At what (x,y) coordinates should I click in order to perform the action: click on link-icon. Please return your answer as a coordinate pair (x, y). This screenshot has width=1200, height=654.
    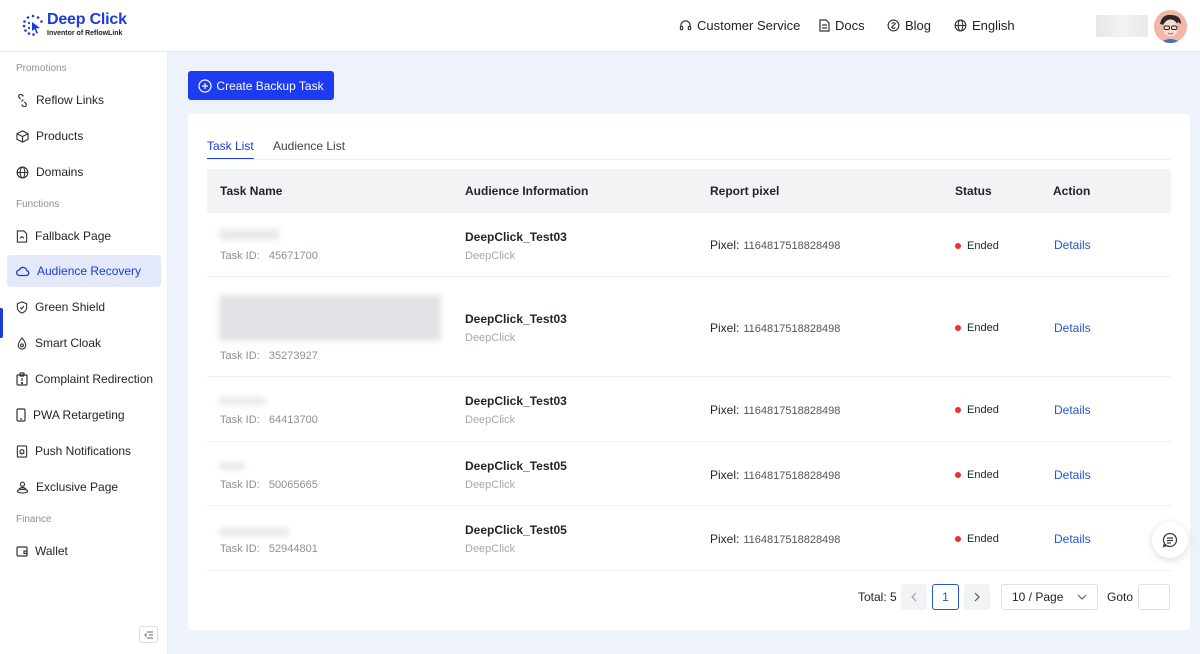
    Looking at the image, I should click on (22, 100).